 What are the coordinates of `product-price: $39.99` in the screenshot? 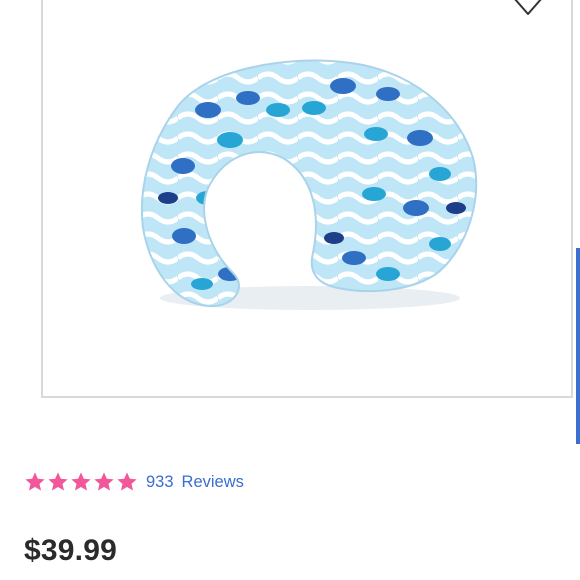 It's located at (70, 550).